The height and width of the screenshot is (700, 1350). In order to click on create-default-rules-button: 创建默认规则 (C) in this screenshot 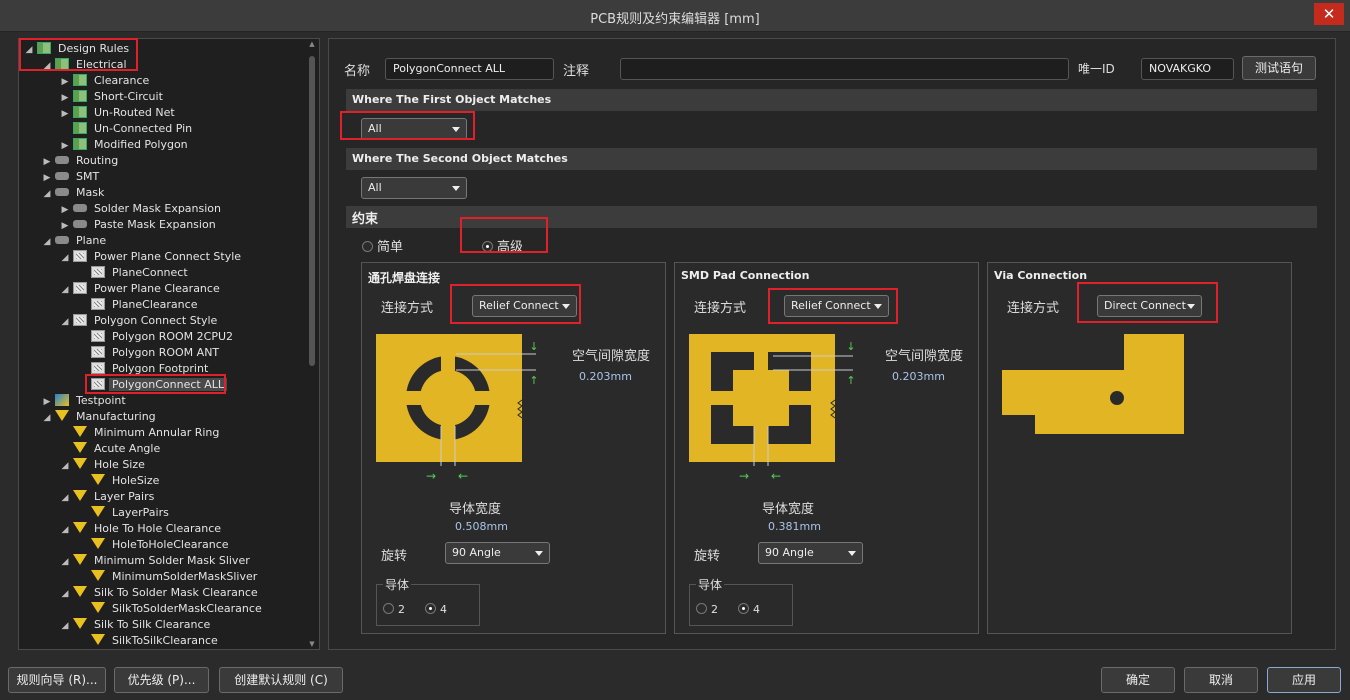, I will do `click(281, 680)`.